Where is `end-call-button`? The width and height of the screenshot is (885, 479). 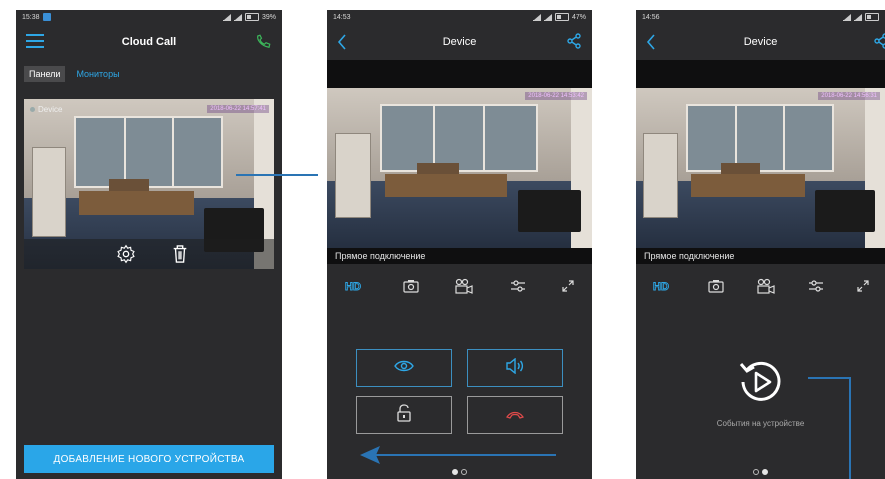
end-call-button is located at coordinates (515, 415).